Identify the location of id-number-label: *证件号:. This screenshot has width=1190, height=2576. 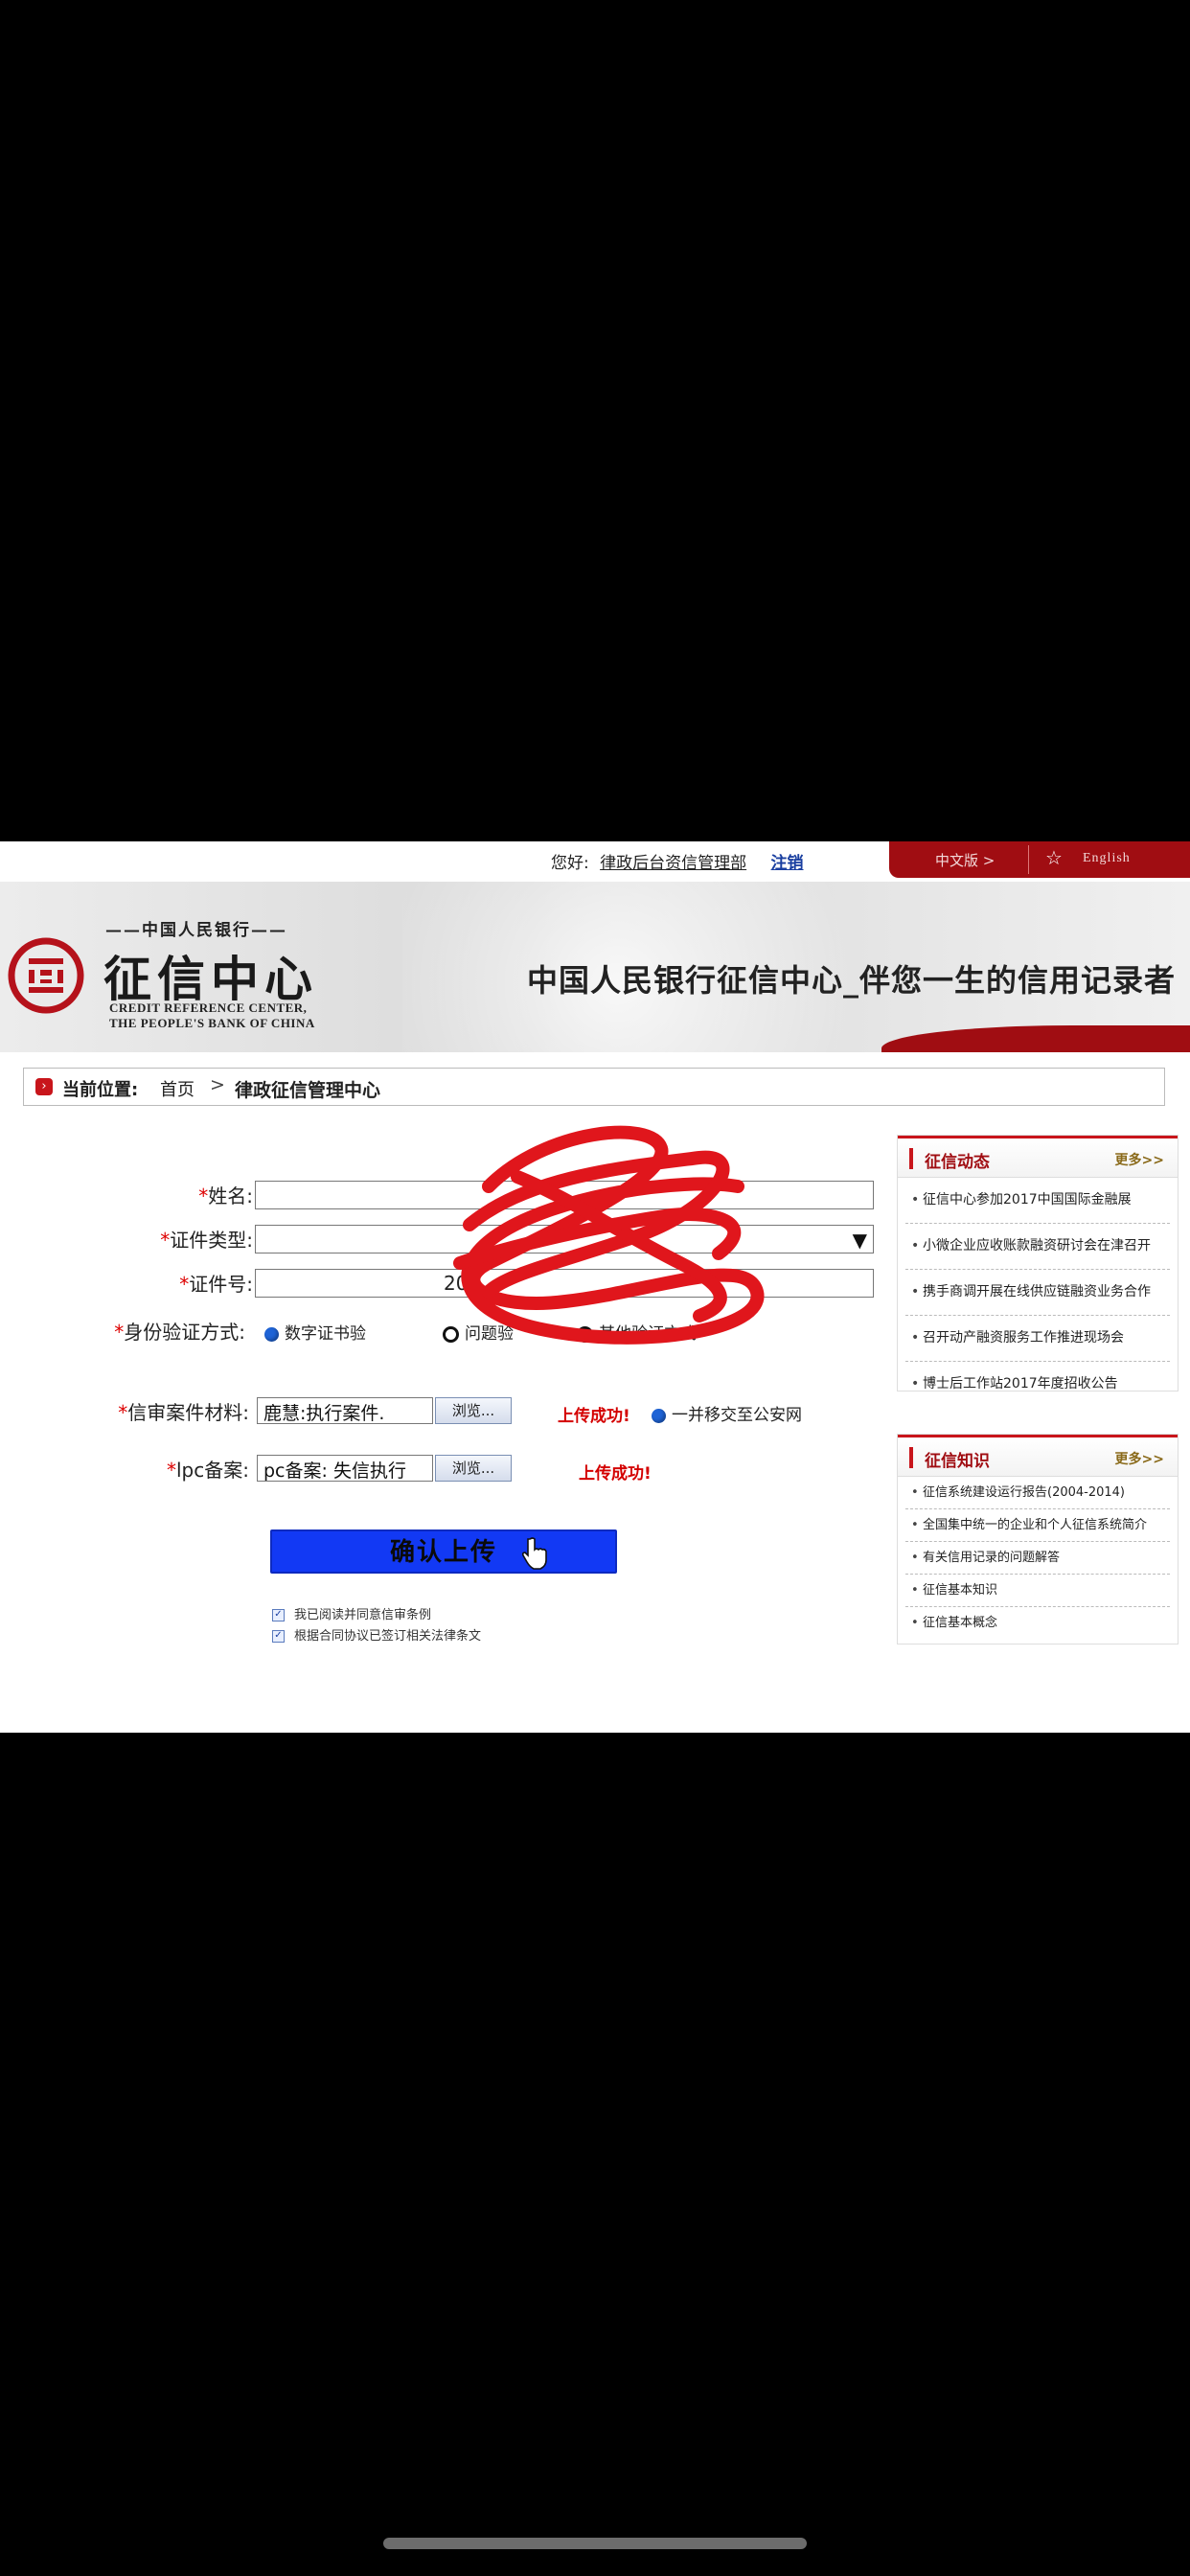
(216, 1284).